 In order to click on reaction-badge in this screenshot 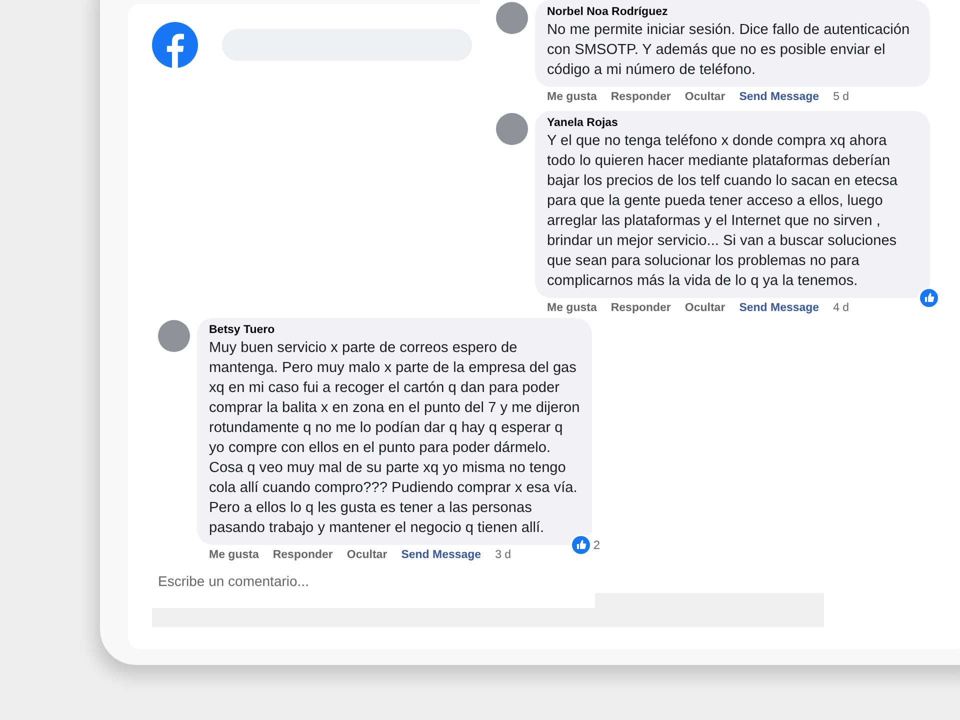, I will do `click(929, 298)`.